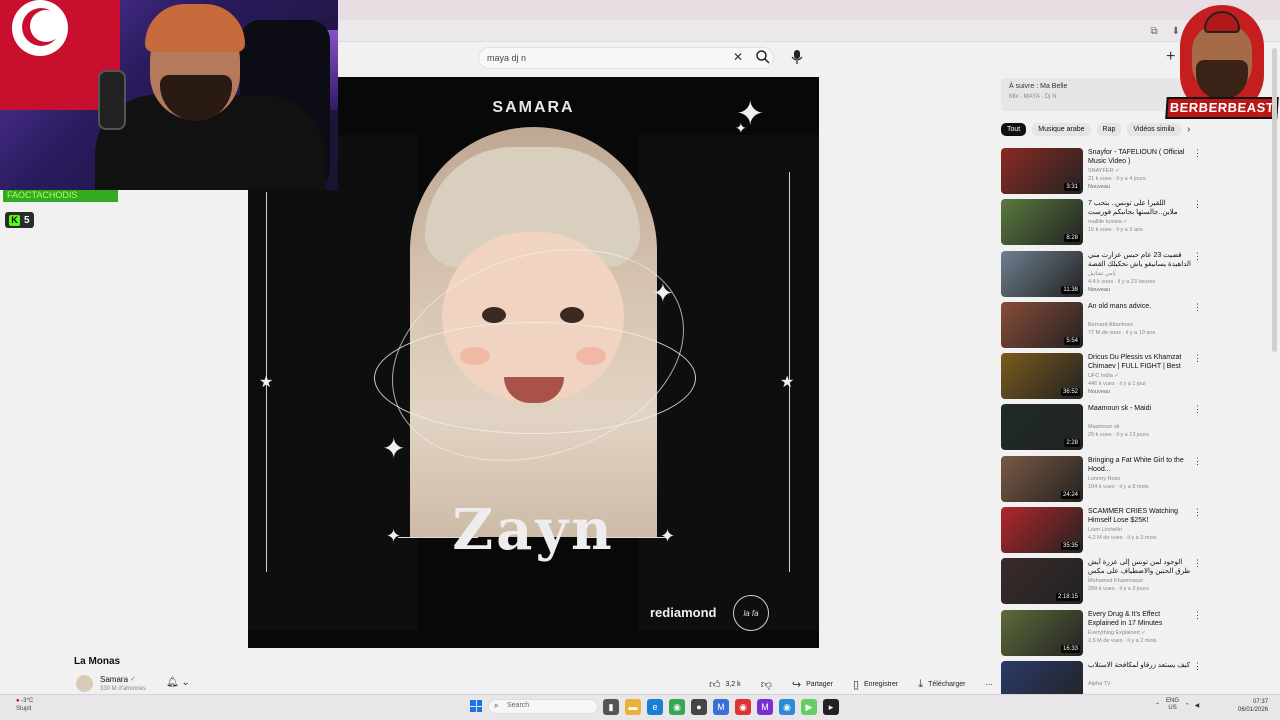 This screenshot has width=1280, height=720. I want to click on recommendation-channel: SNAYFER ✓, so click(1139, 171).